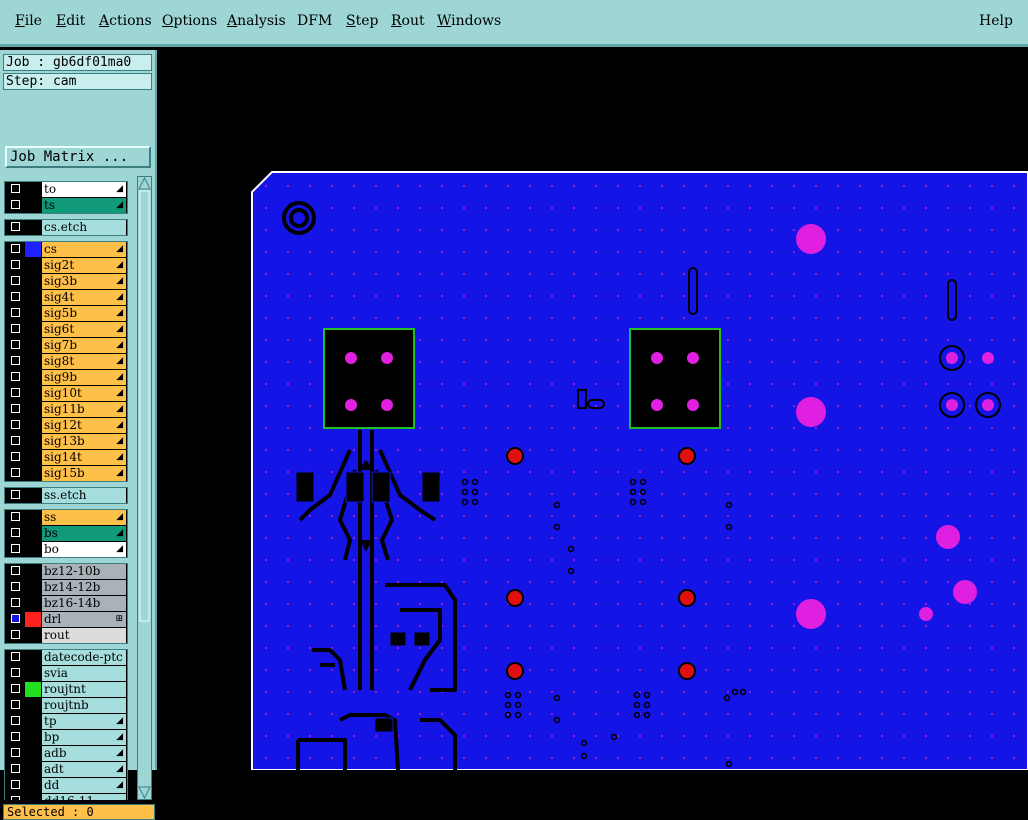 The height and width of the screenshot is (820, 1028). I want to click on layer-row-tp: tp ◢, so click(66, 721).